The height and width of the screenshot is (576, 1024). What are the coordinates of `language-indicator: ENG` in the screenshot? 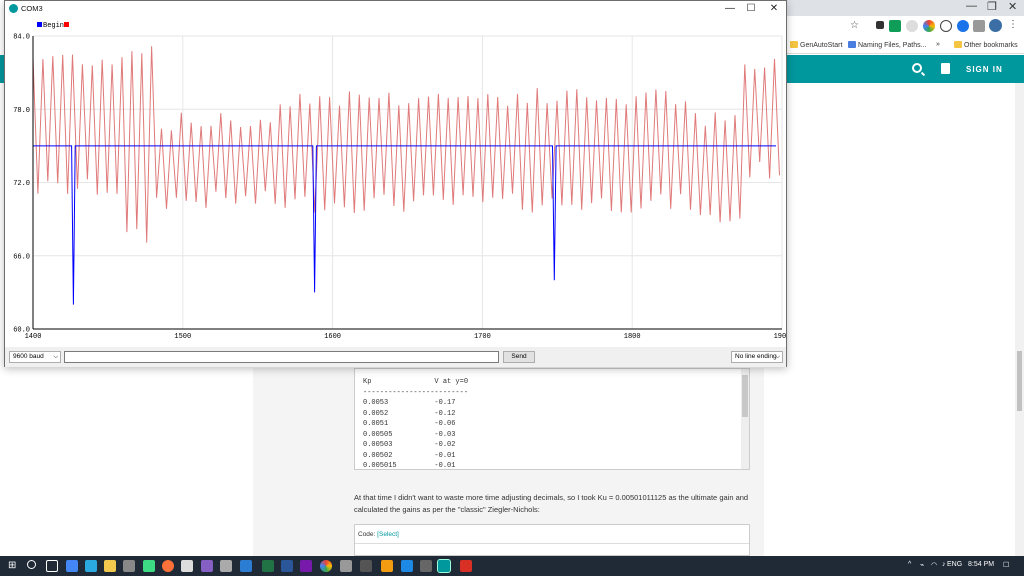 It's located at (954, 564).